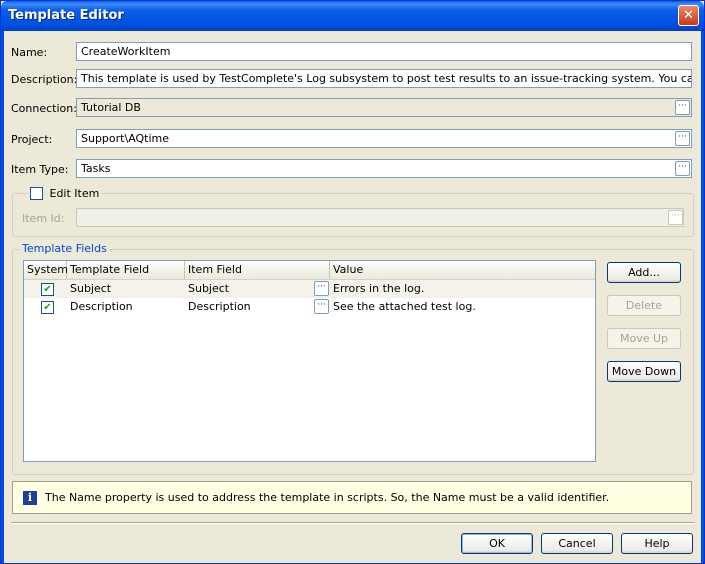 The image size is (705, 564). I want to click on connection-browse-button: ···, so click(682, 107).